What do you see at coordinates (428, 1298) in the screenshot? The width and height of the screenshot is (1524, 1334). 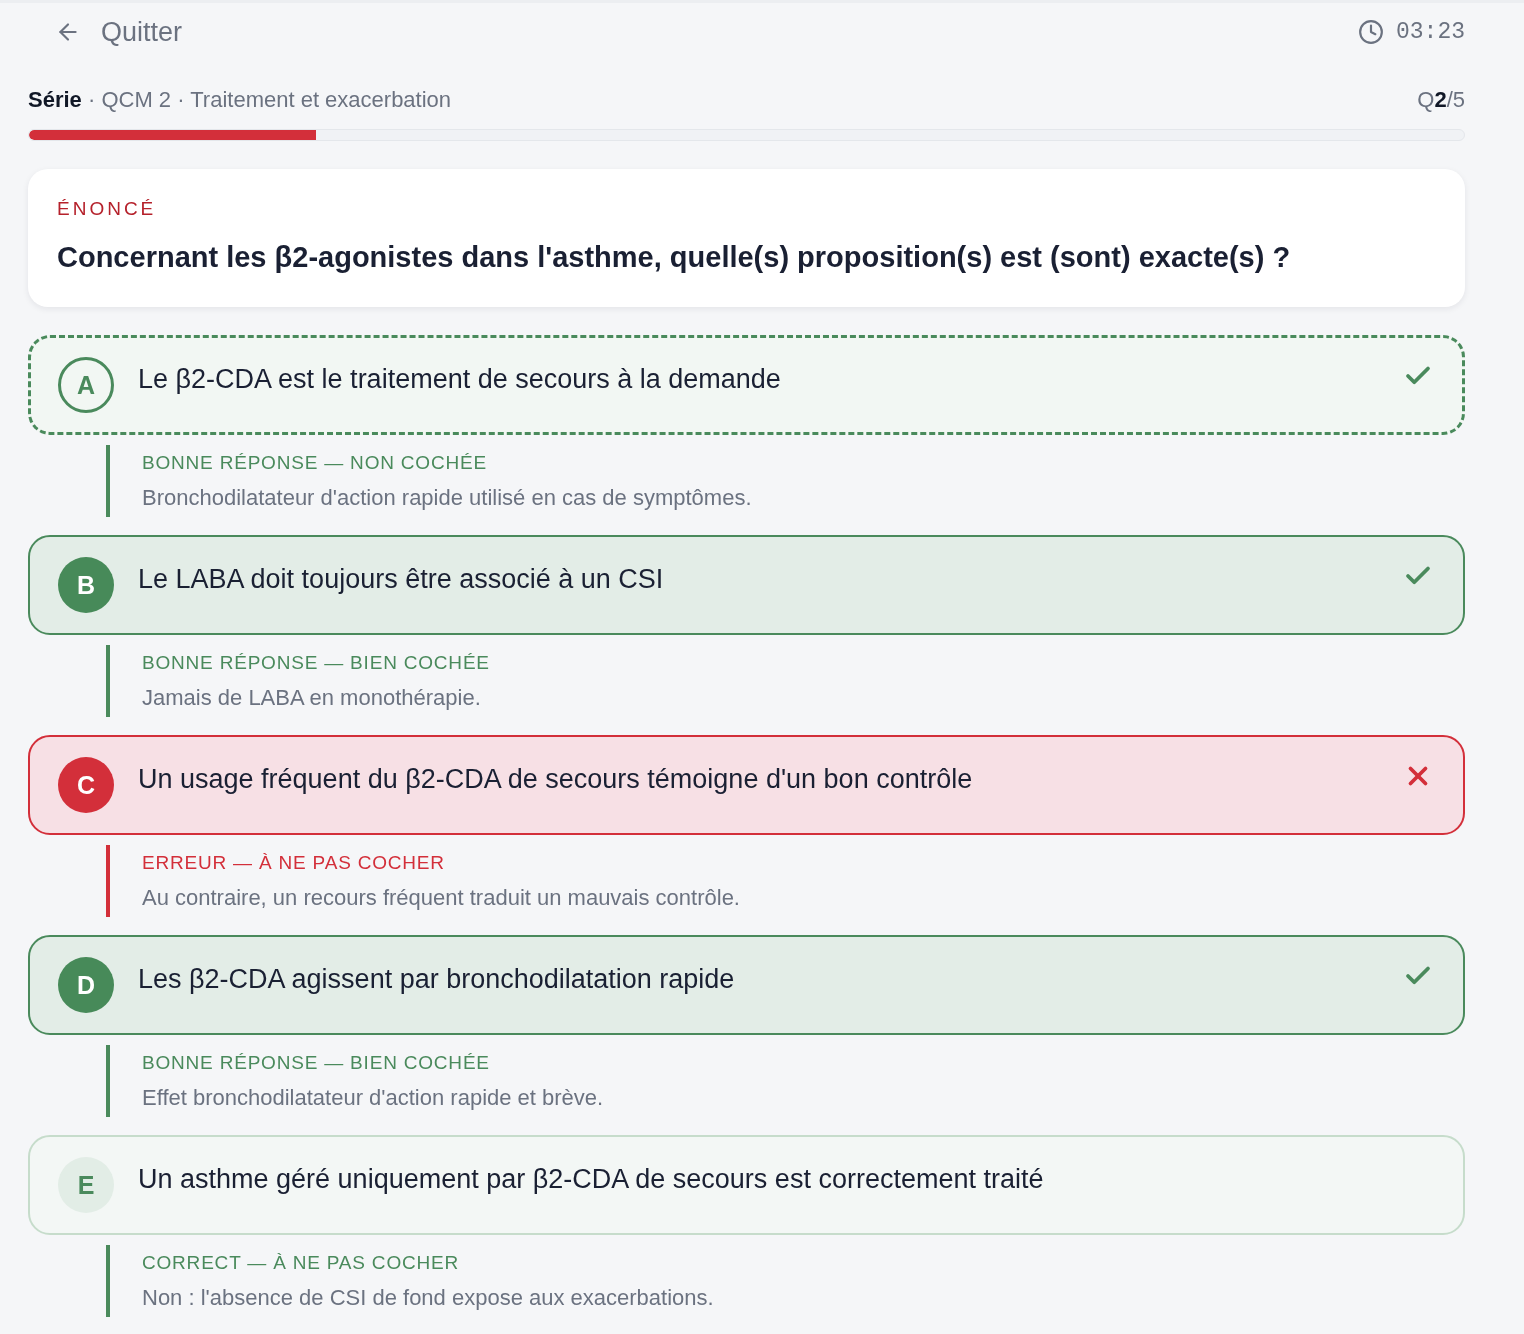 I see `explanation-text: Non : l'absence de CSI de fond expose aux exacerbations.` at bounding box center [428, 1298].